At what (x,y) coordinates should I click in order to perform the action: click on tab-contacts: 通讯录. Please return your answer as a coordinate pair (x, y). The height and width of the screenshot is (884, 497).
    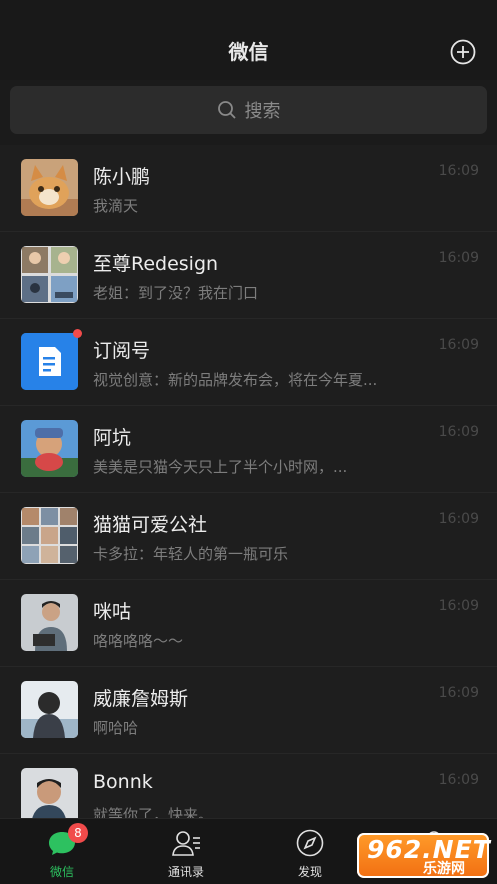
    Looking at the image, I should click on (186, 851).